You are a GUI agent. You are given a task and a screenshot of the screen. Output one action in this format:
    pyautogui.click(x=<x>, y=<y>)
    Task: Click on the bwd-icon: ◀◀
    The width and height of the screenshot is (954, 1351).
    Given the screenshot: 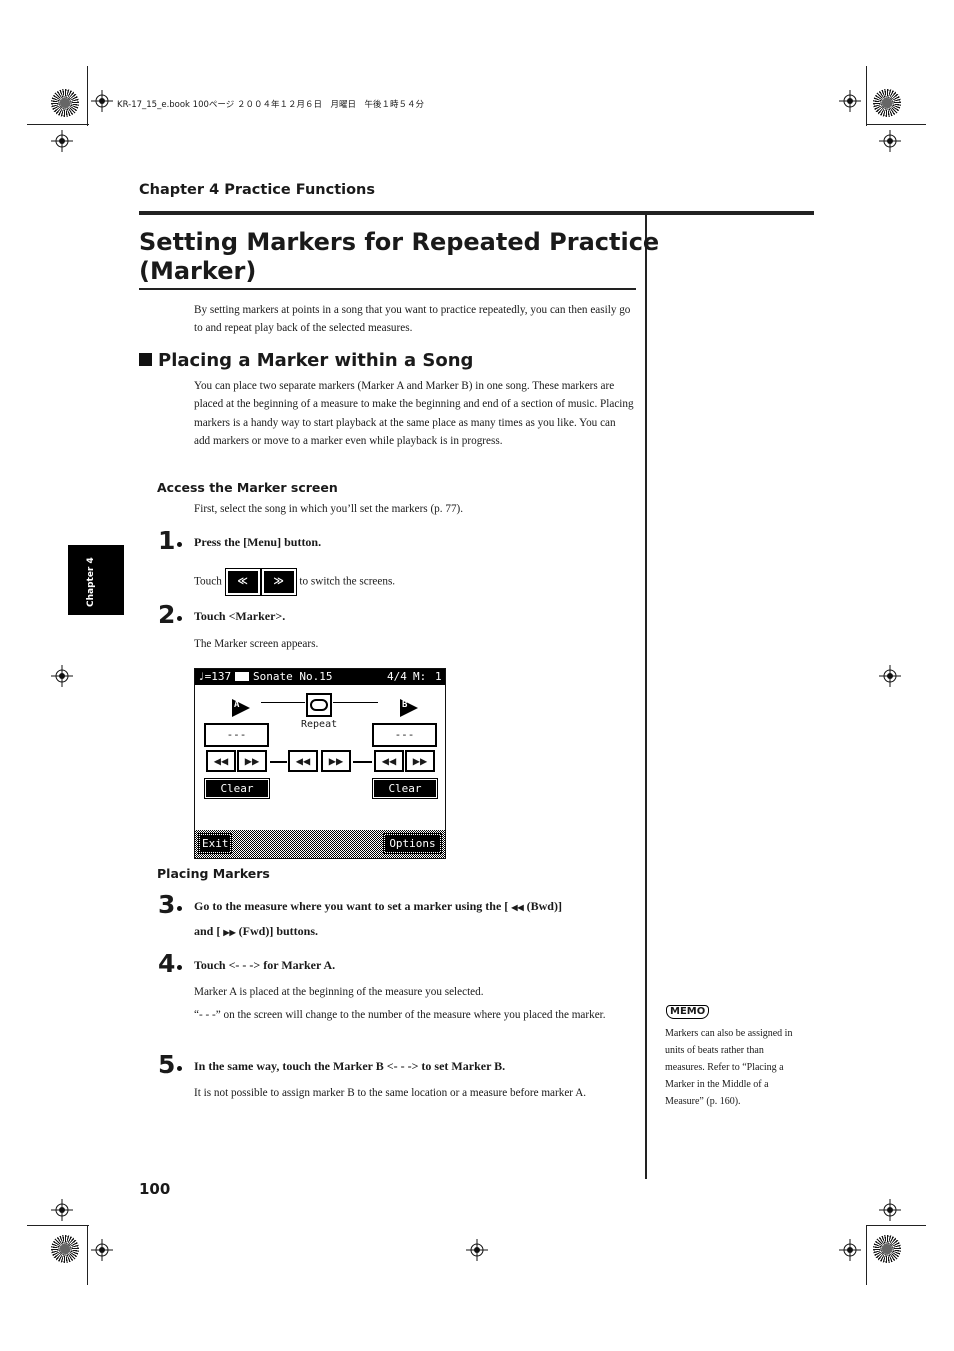 What is the action you would take?
    pyautogui.click(x=517, y=907)
    